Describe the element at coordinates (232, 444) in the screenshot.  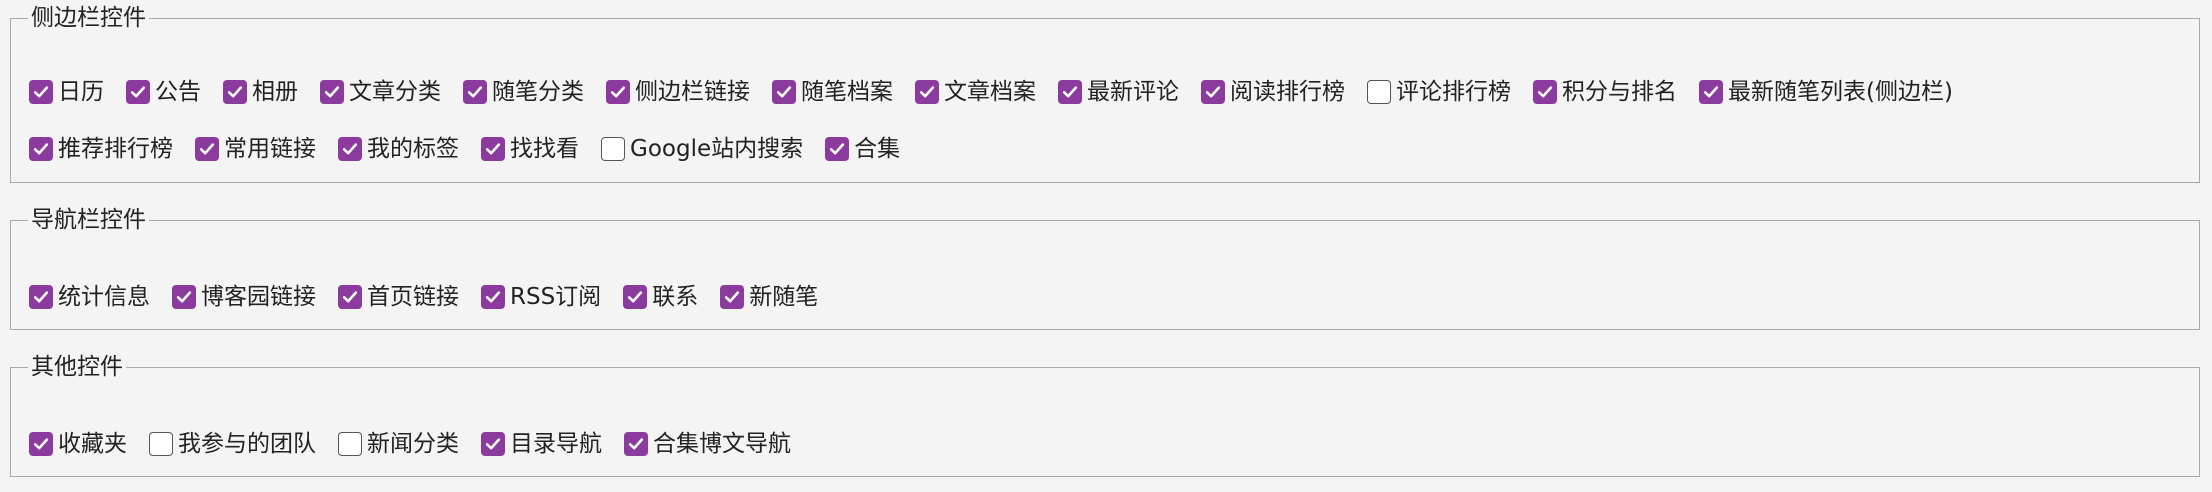
I see `widget-checkbox-item: 我参与的团队` at that location.